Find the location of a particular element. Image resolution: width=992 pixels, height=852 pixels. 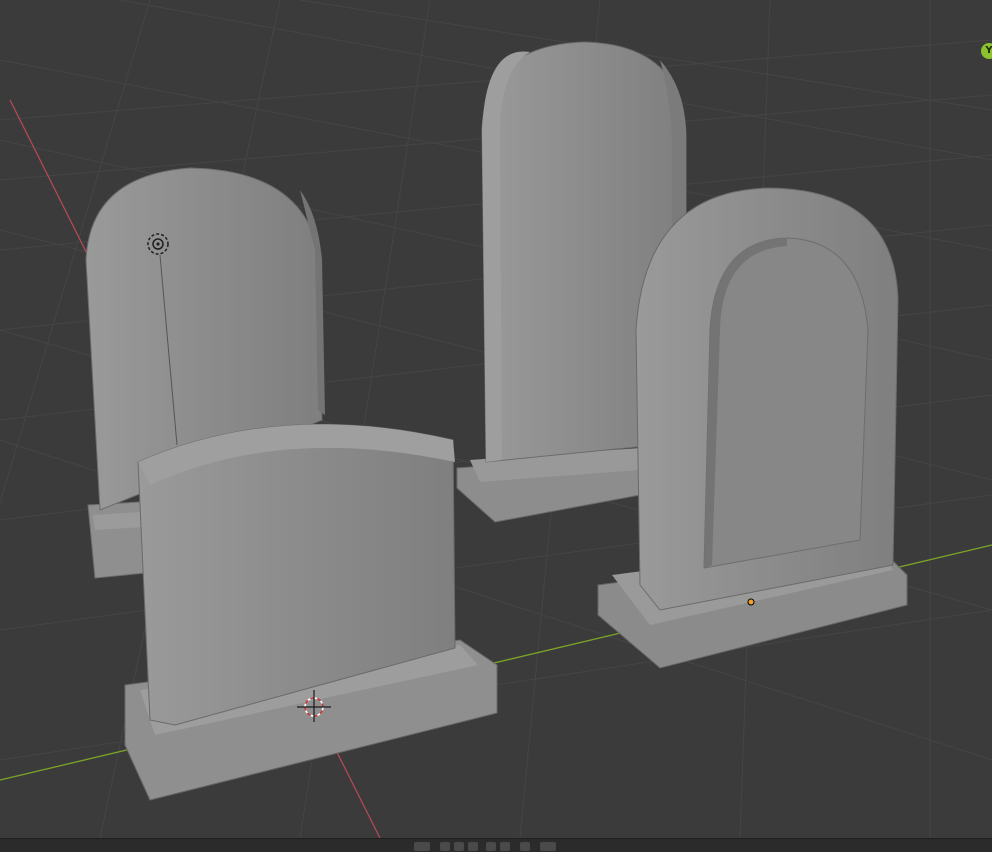

bottom-toolbar is located at coordinates (496, 845).